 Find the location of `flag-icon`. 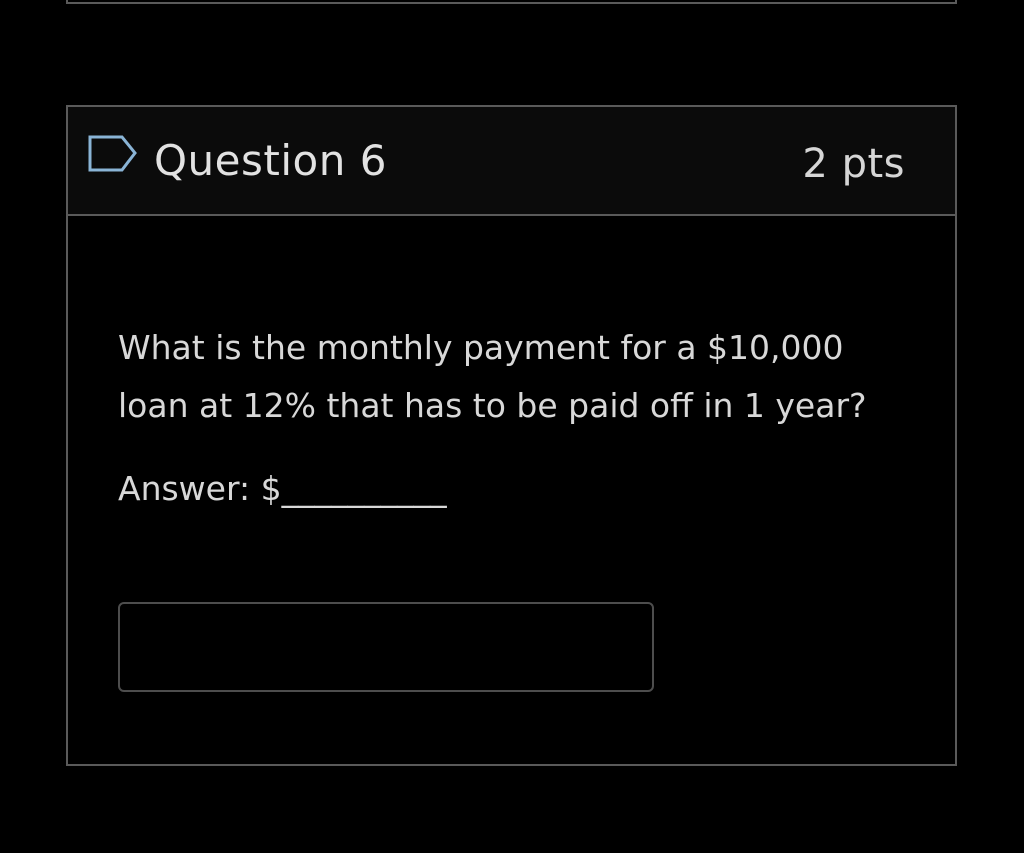

flag-icon is located at coordinates (113, 154).